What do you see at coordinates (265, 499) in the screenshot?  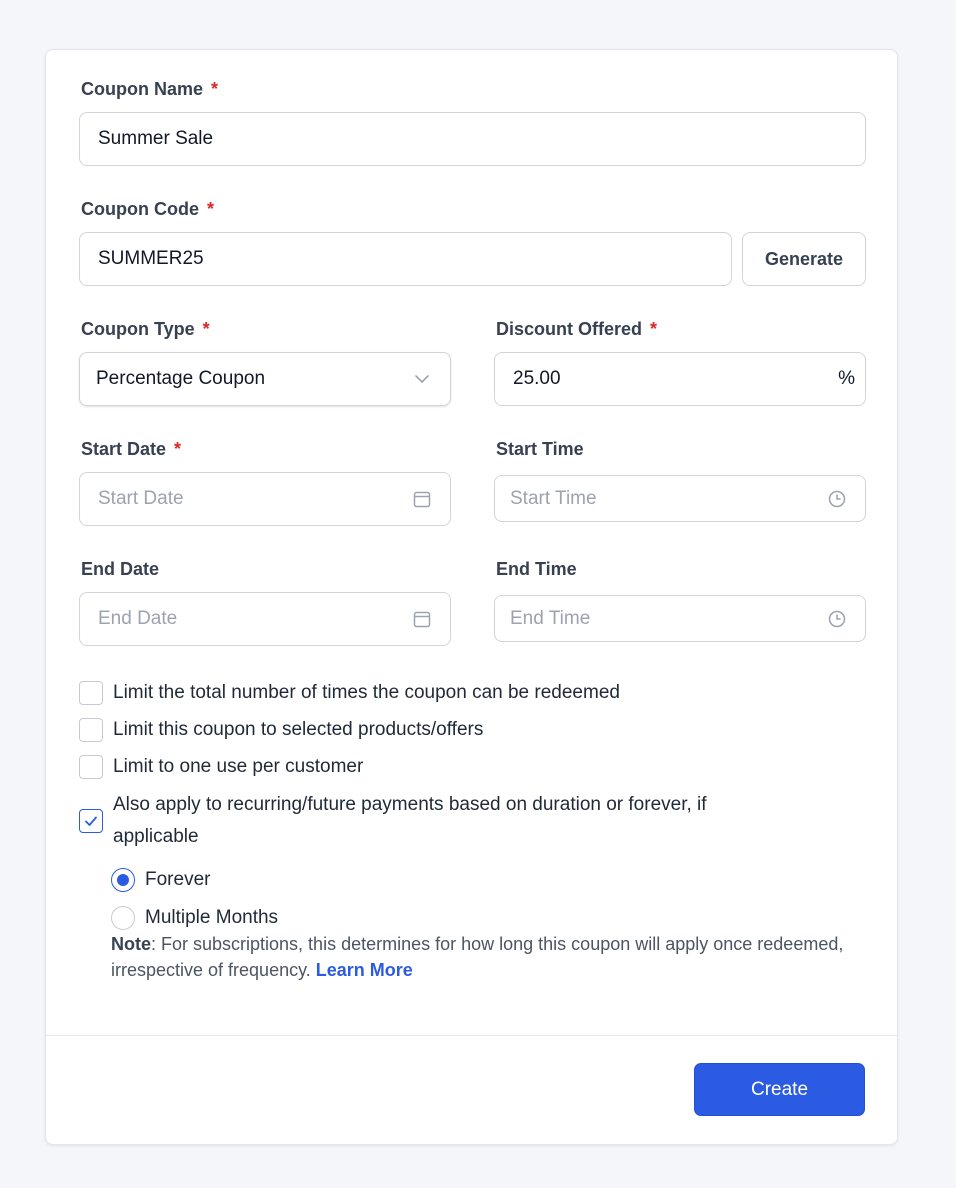 I see `start-date-input: Start Date` at bounding box center [265, 499].